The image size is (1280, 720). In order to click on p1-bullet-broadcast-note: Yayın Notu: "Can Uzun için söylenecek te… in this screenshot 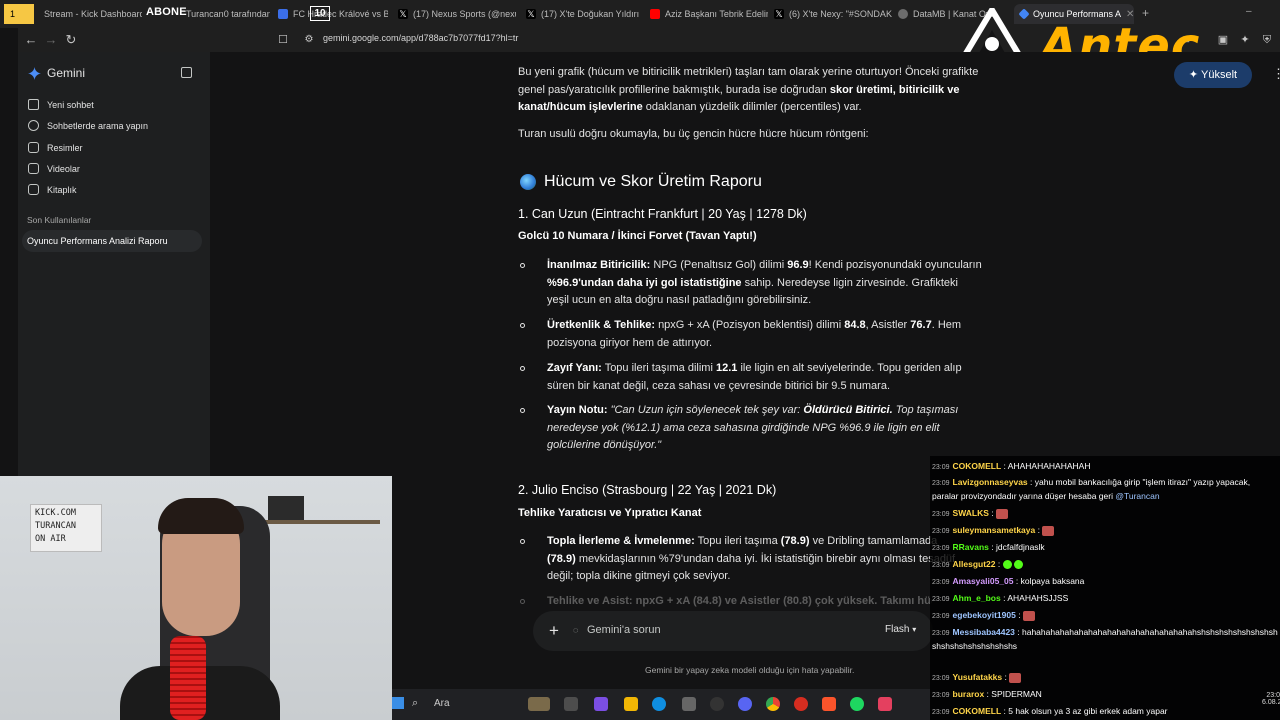, I will do `click(753, 427)`.